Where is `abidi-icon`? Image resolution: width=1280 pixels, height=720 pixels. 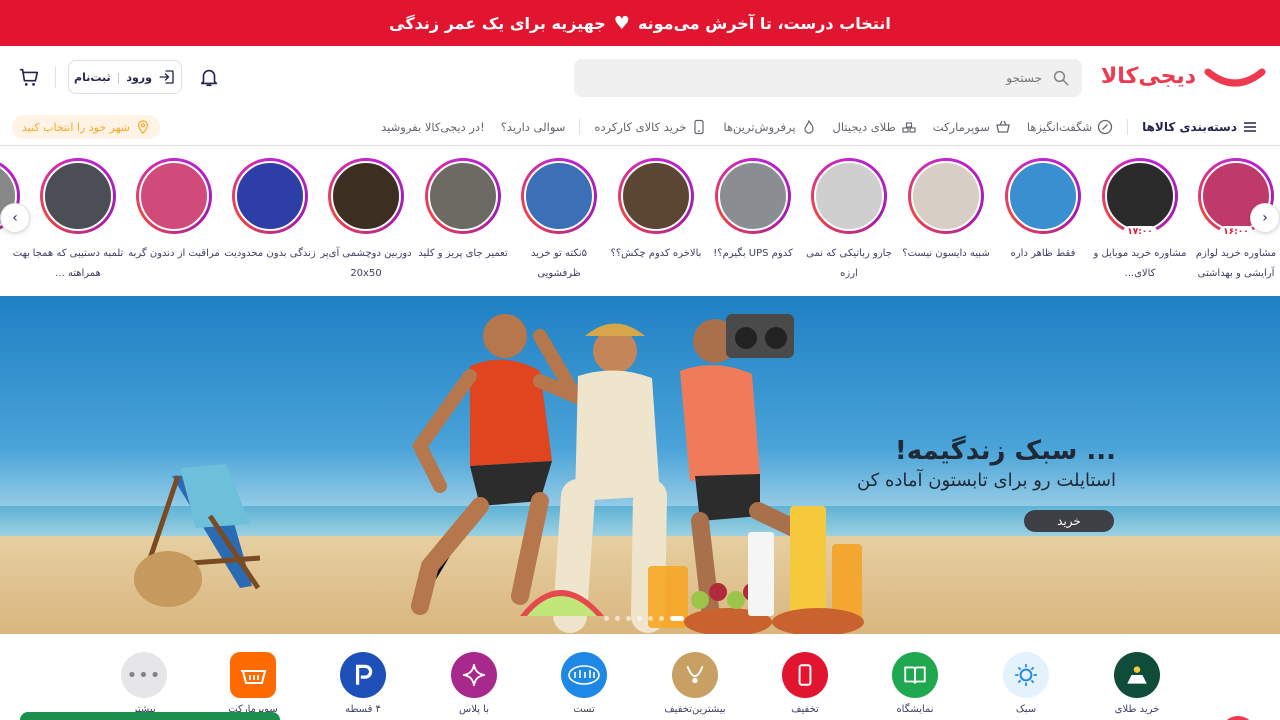 abidi-icon is located at coordinates (584, 675).